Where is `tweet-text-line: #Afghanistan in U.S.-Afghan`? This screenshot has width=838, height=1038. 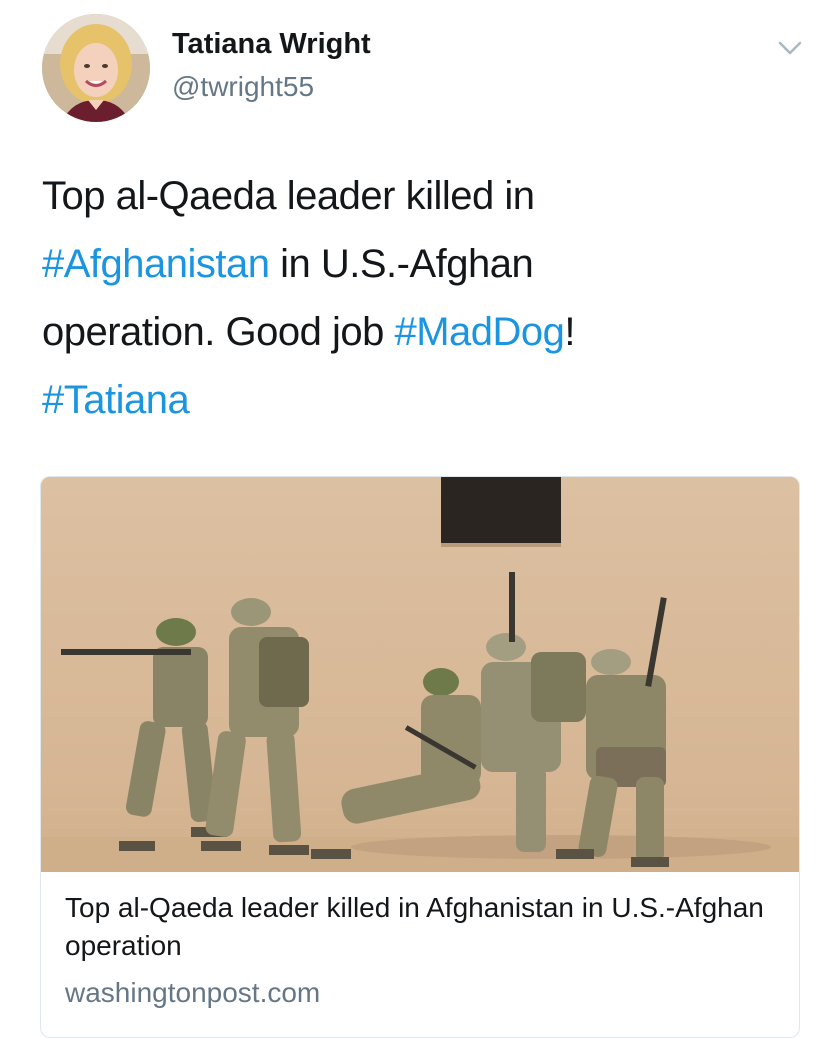 tweet-text-line: #Afghanistan in U.S.-Afghan is located at coordinates (422, 264).